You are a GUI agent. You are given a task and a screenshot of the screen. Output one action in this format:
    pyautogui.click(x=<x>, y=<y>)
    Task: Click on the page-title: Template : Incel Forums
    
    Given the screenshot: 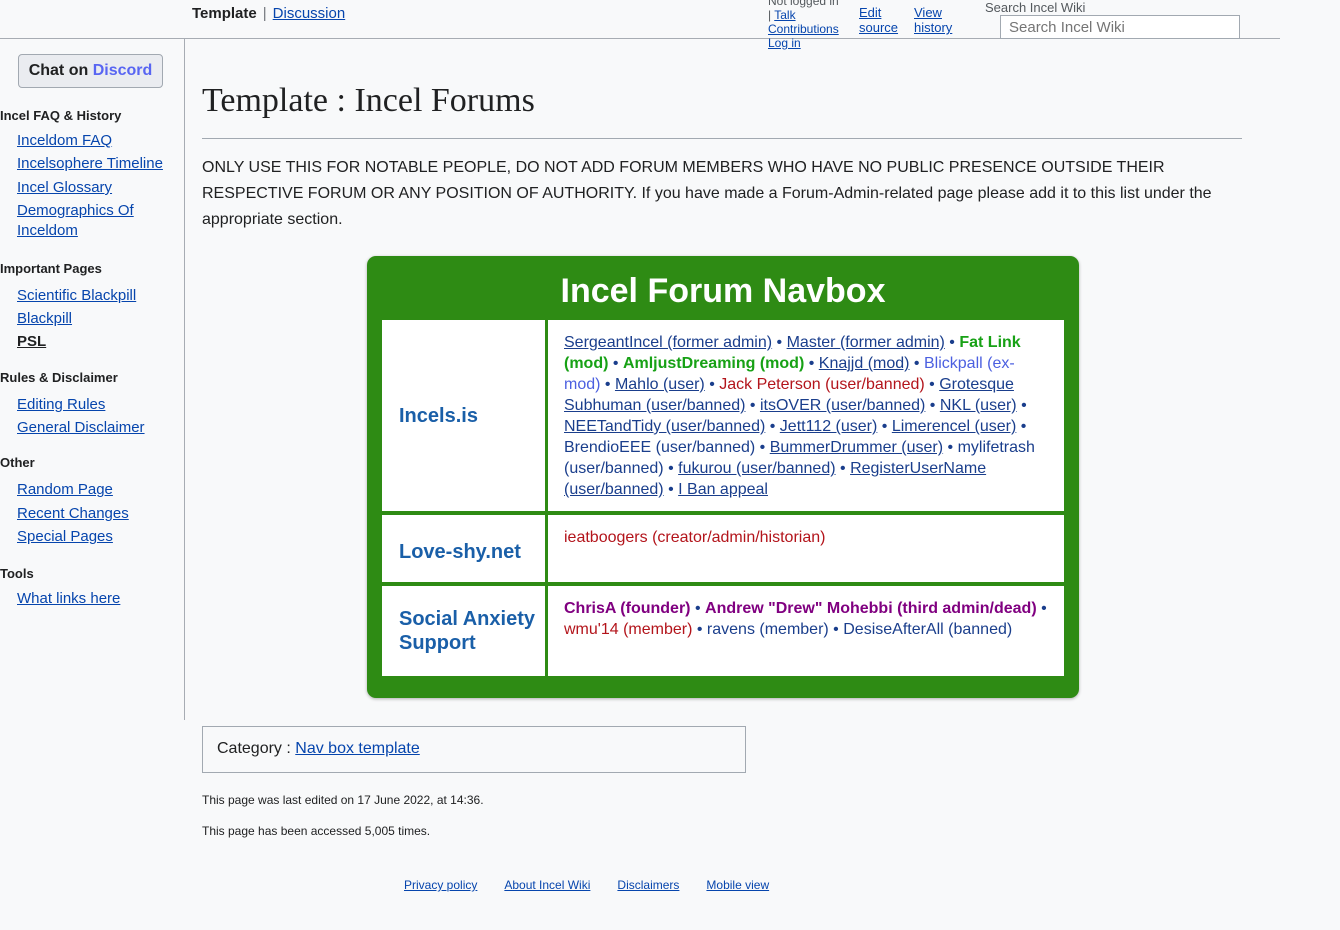 What is the action you would take?
    pyautogui.click(x=368, y=100)
    